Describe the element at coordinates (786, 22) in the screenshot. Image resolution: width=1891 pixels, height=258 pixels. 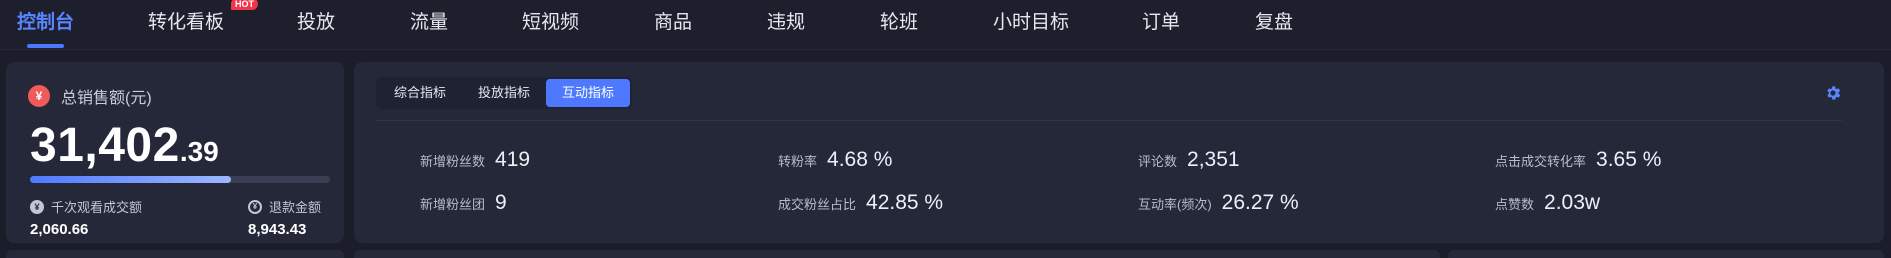
I see `nav-item-label: 违规` at that location.